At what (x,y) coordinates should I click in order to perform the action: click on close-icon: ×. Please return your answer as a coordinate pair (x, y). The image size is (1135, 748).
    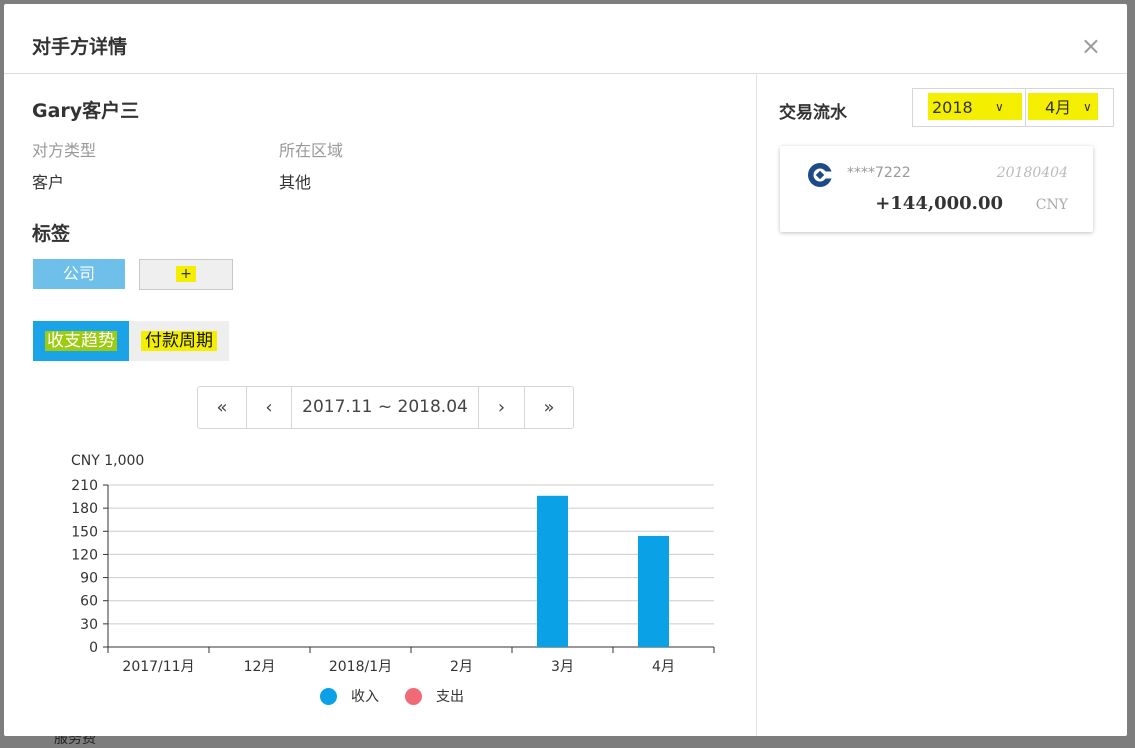
    Looking at the image, I should click on (1091, 46).